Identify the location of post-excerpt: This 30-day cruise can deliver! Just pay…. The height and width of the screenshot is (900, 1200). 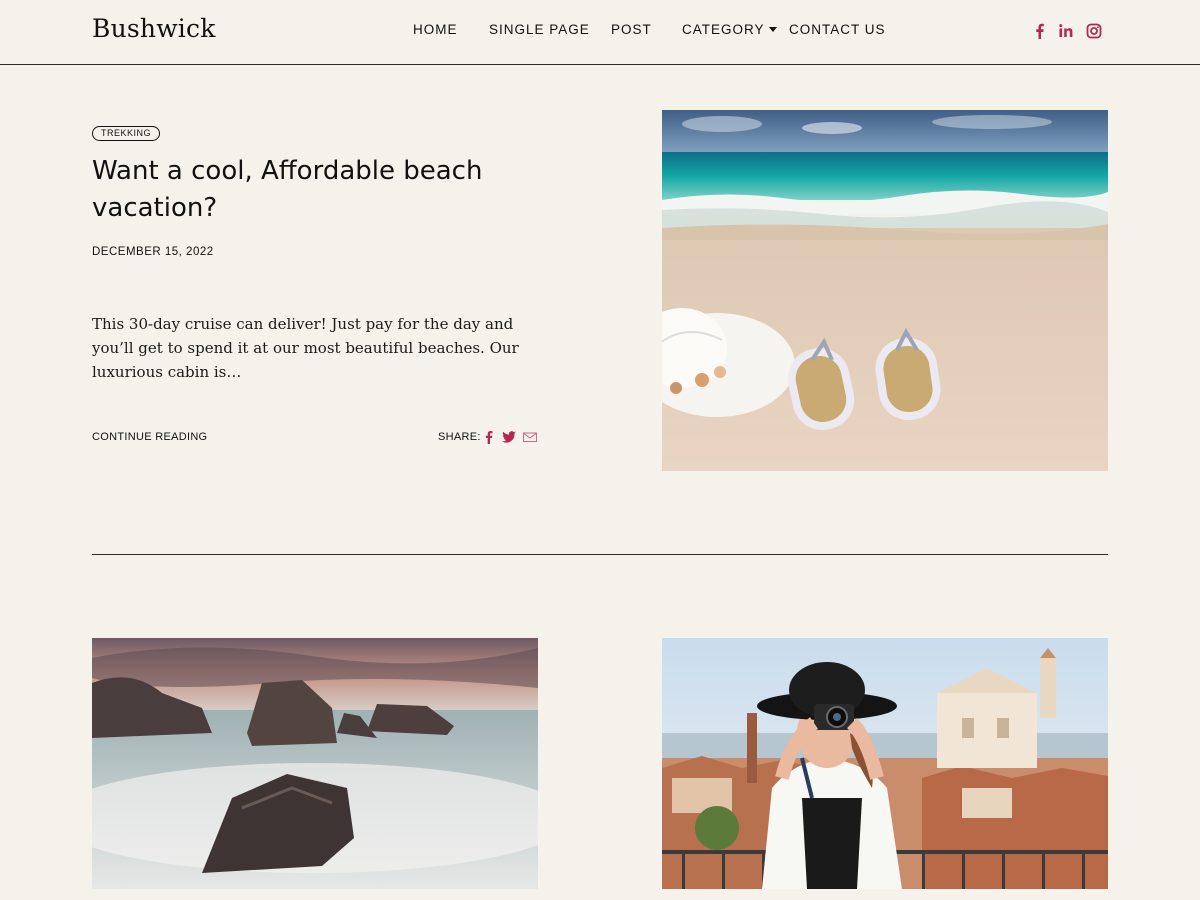
(305, 348).